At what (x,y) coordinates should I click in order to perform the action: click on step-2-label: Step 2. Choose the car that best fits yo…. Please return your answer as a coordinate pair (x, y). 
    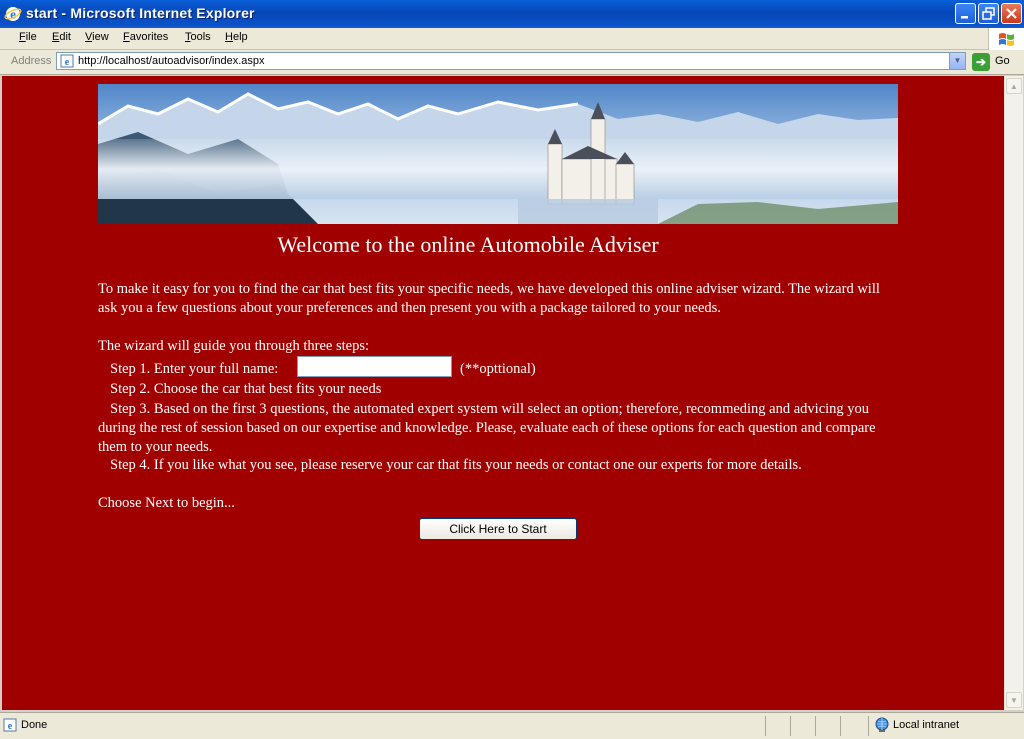
    Looking at the image, I should click on (246, 389).